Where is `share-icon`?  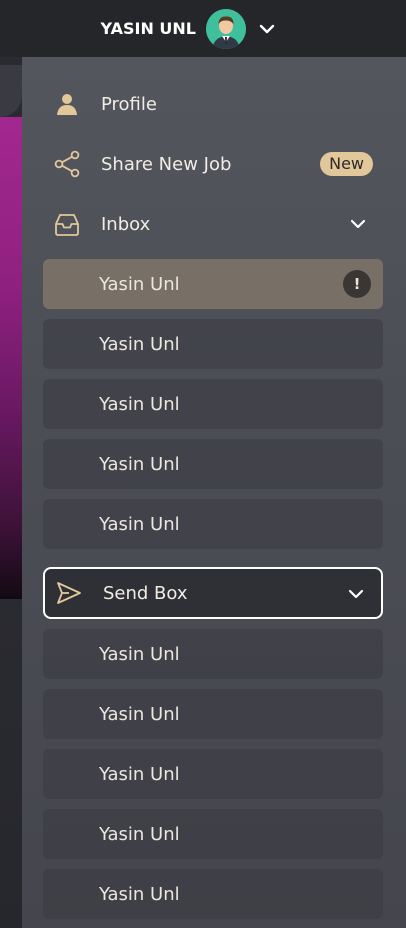 share-icon is located at coordinates (67, 164).